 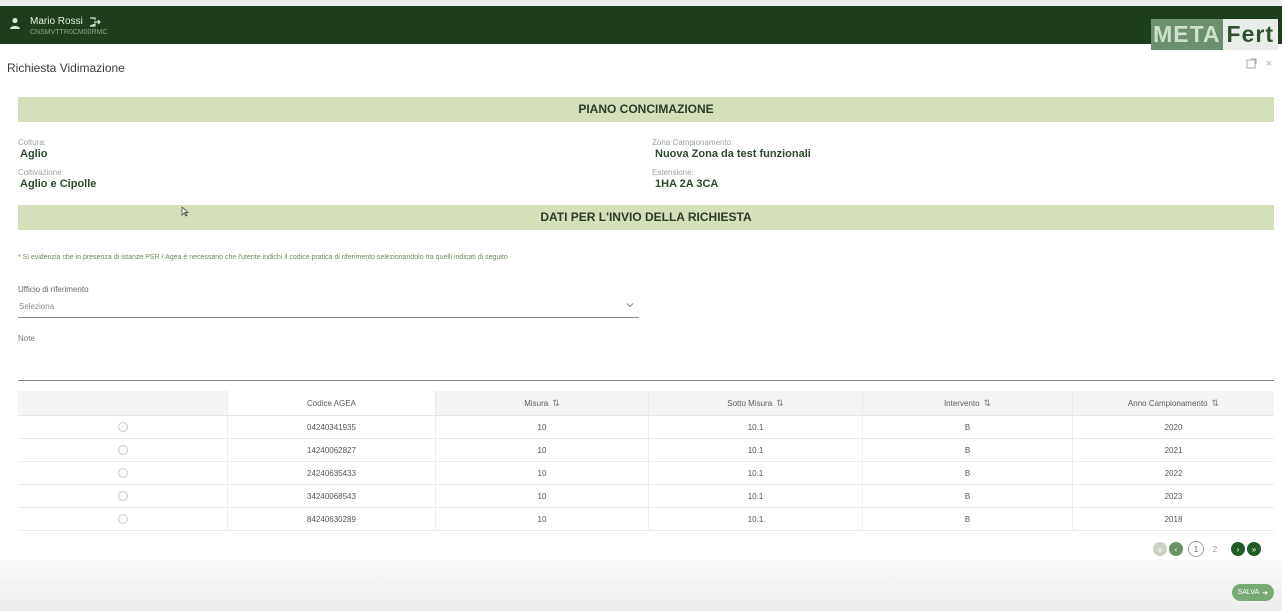 I want to click on arrow-right-icon: ➜, so click(x=1265, y=593).